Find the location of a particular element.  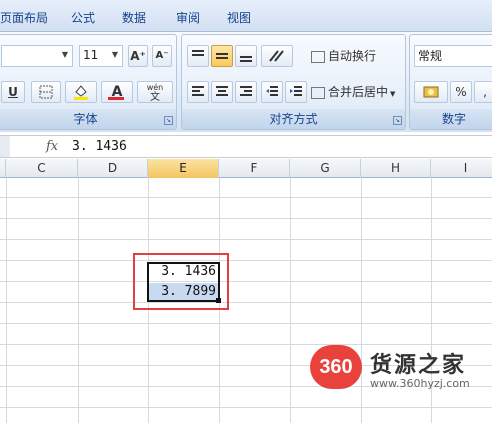

comma-style-button: , is located at coordinates (483, 92).